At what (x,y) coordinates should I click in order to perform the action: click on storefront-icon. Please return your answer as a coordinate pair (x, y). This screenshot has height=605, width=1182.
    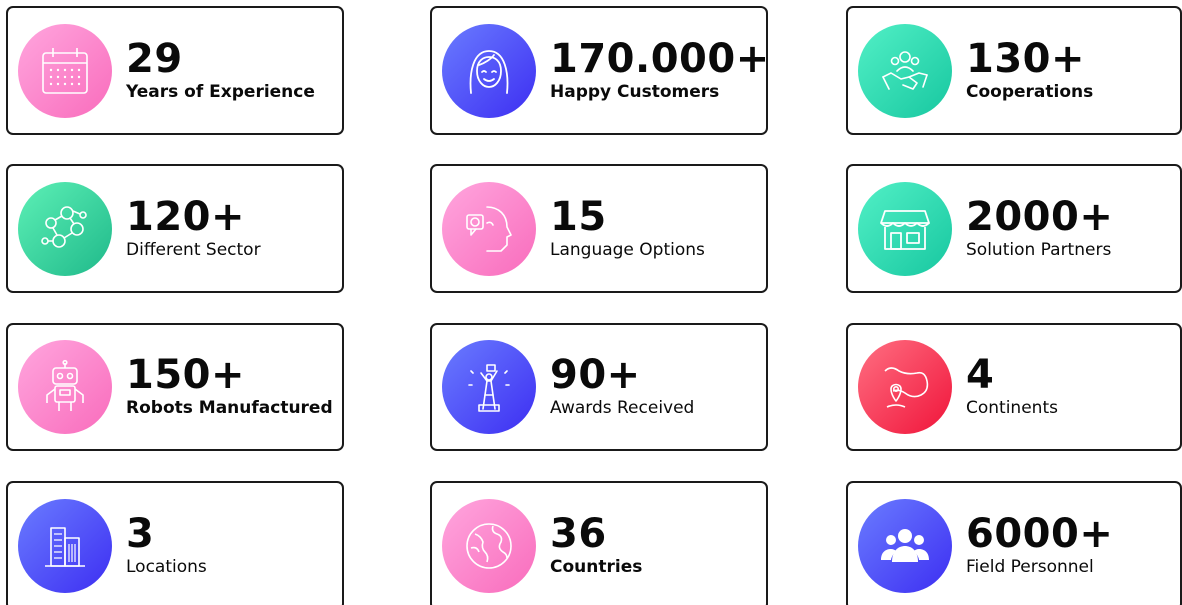
    Looking at the image, I should click on (905, 228).